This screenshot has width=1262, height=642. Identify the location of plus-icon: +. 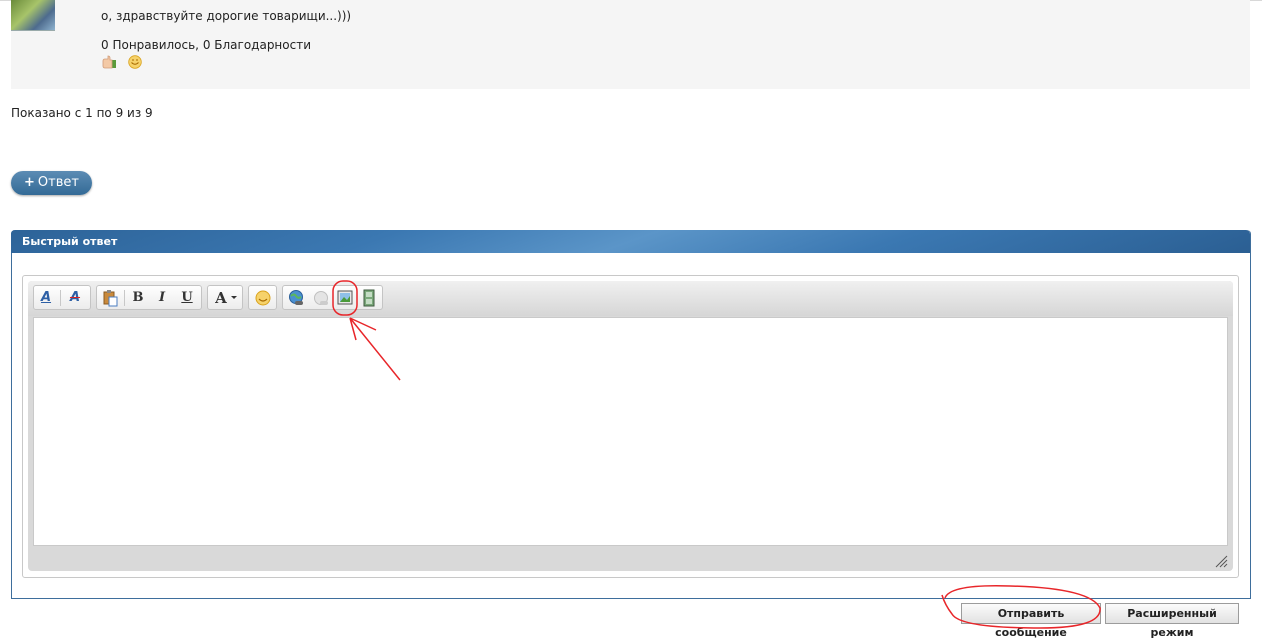
(29, 182).